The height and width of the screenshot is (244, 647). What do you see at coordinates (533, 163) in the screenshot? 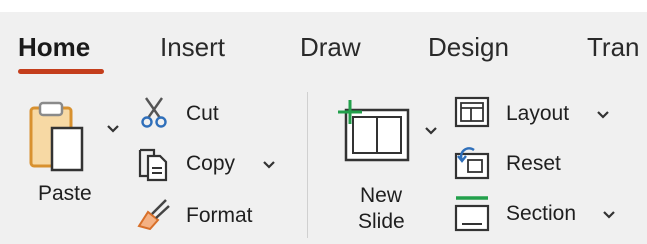
I see `reset-label: Reset` at bounding box center [533, 163].